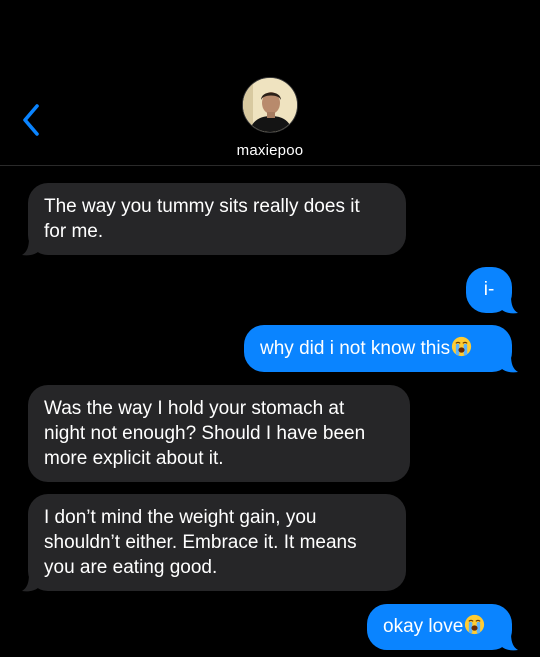 The height and width of the screenshot is (657, 540). Describe the element at coordinates (200, 542) in the screenshot. I see `message-text-line: shouldn’t either. Embrace it. It means` at that location.